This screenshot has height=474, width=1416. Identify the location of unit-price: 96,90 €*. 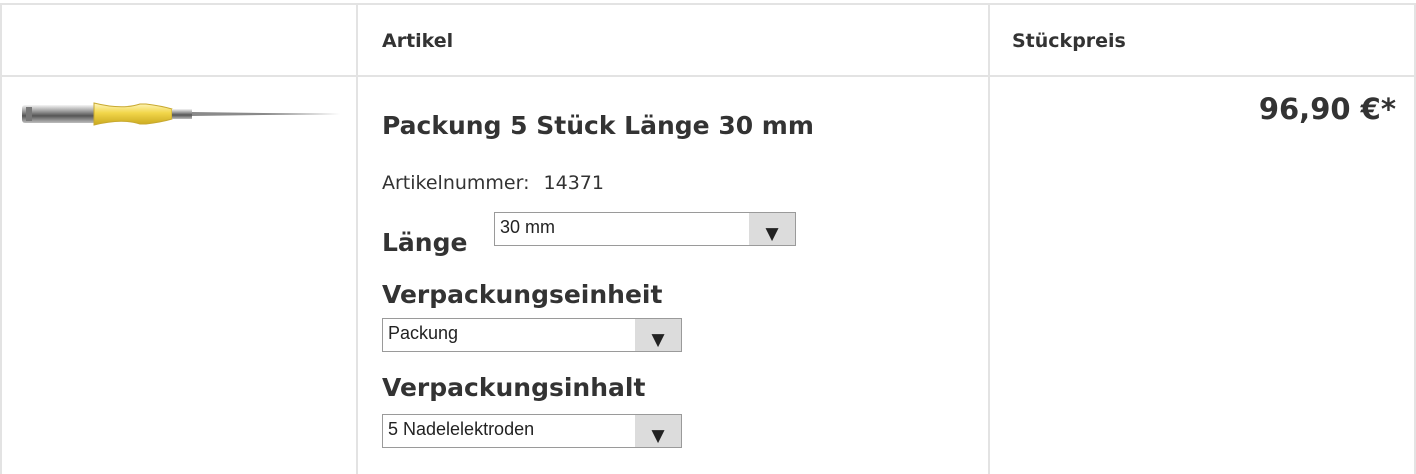
(1327, 109).